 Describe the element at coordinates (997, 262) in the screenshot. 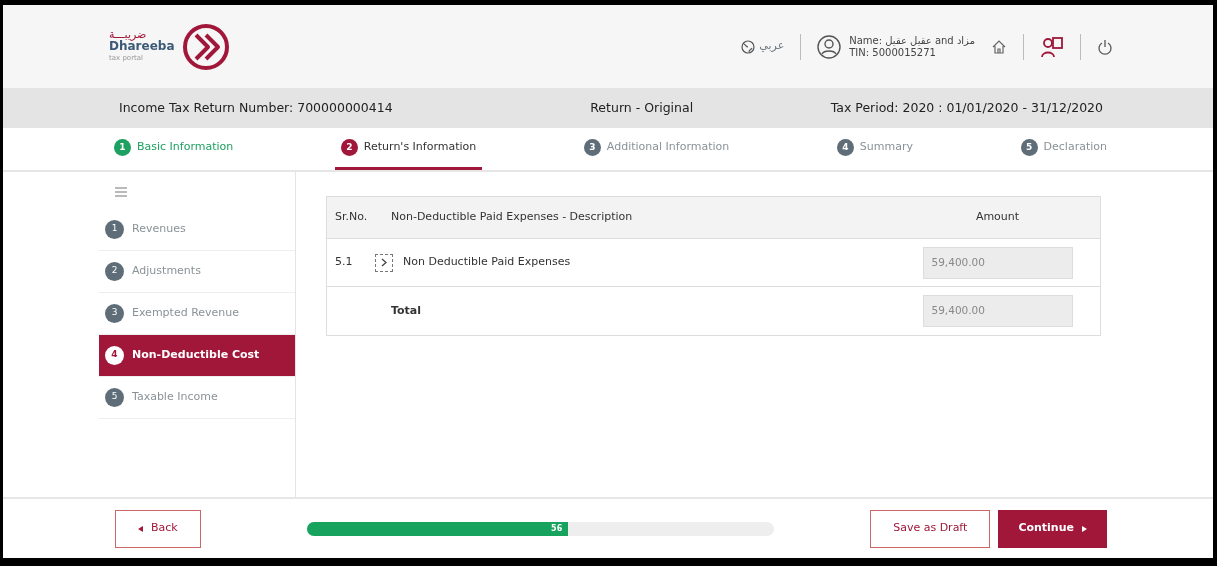

I see `amount-field: 59,400.00` at that location.